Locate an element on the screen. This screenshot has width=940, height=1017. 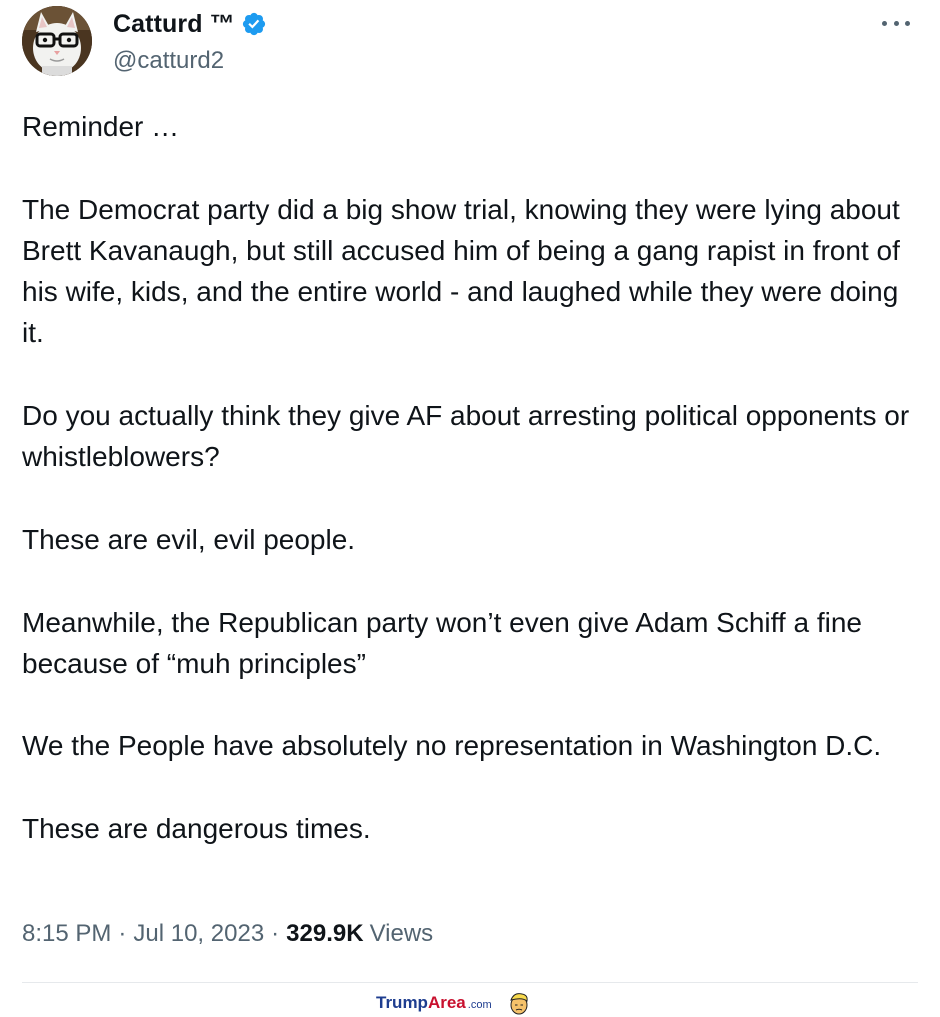
tweet-date: Jul 10, 2023 is located at coordinates (198, 934).